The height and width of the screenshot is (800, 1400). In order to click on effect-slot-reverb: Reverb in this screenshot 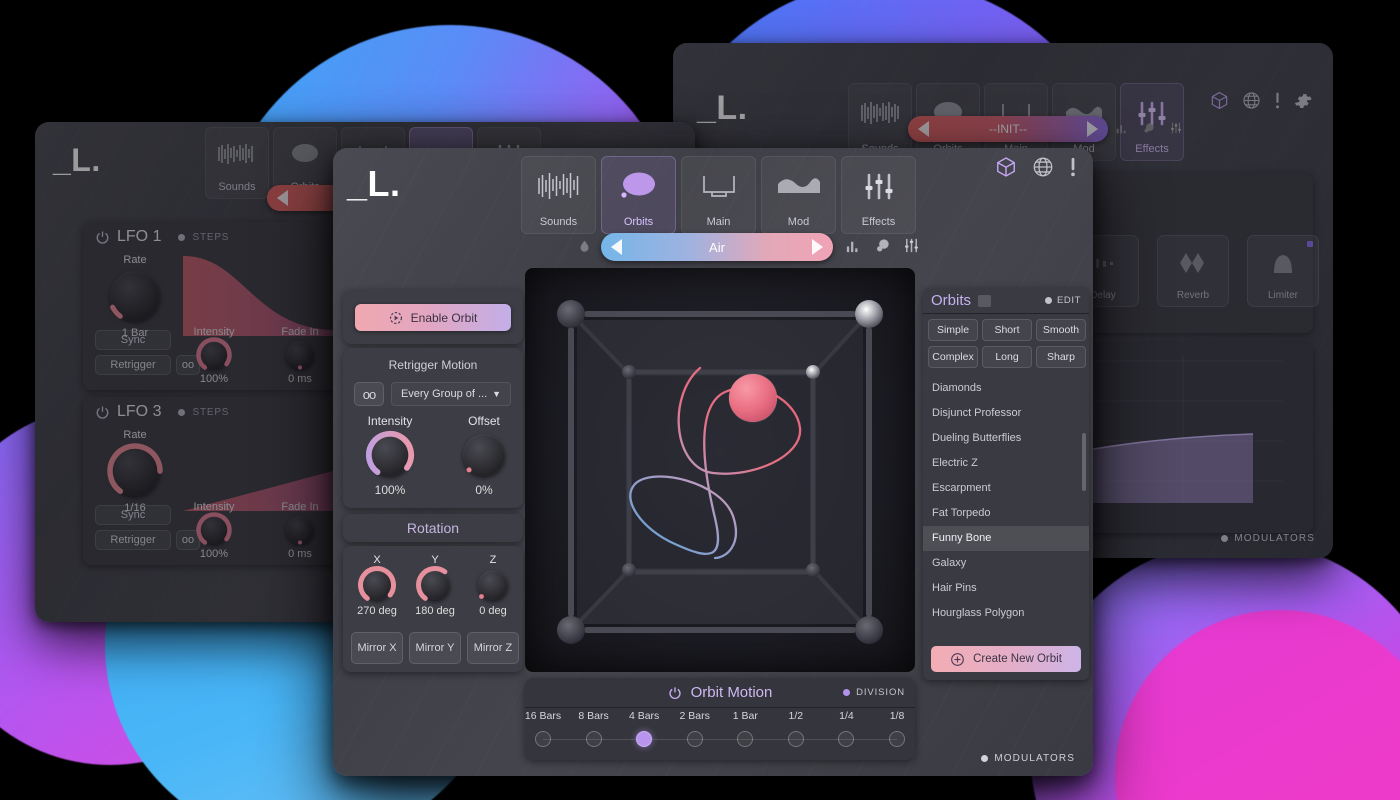, I will do `click(1193, 271)`.